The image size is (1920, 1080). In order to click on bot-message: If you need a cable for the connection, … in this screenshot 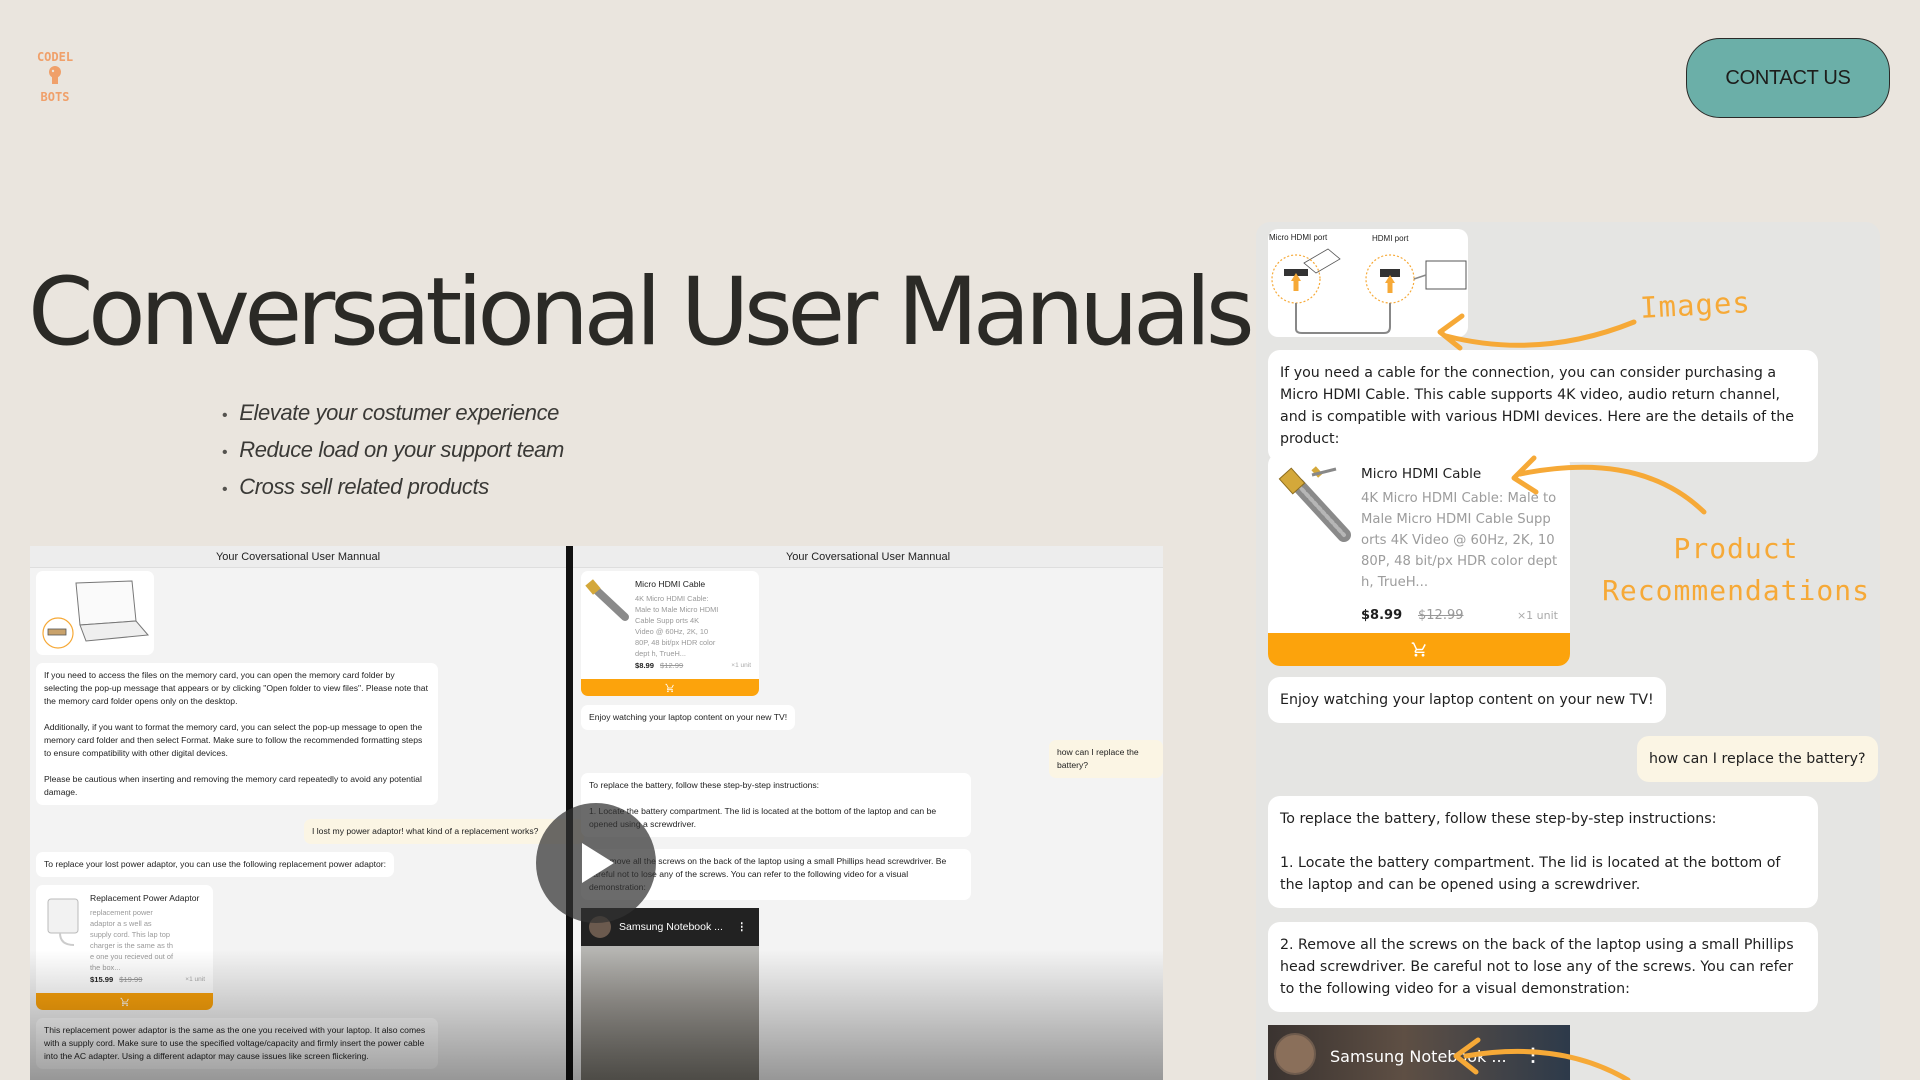, I will do `click(1543, 406)`.